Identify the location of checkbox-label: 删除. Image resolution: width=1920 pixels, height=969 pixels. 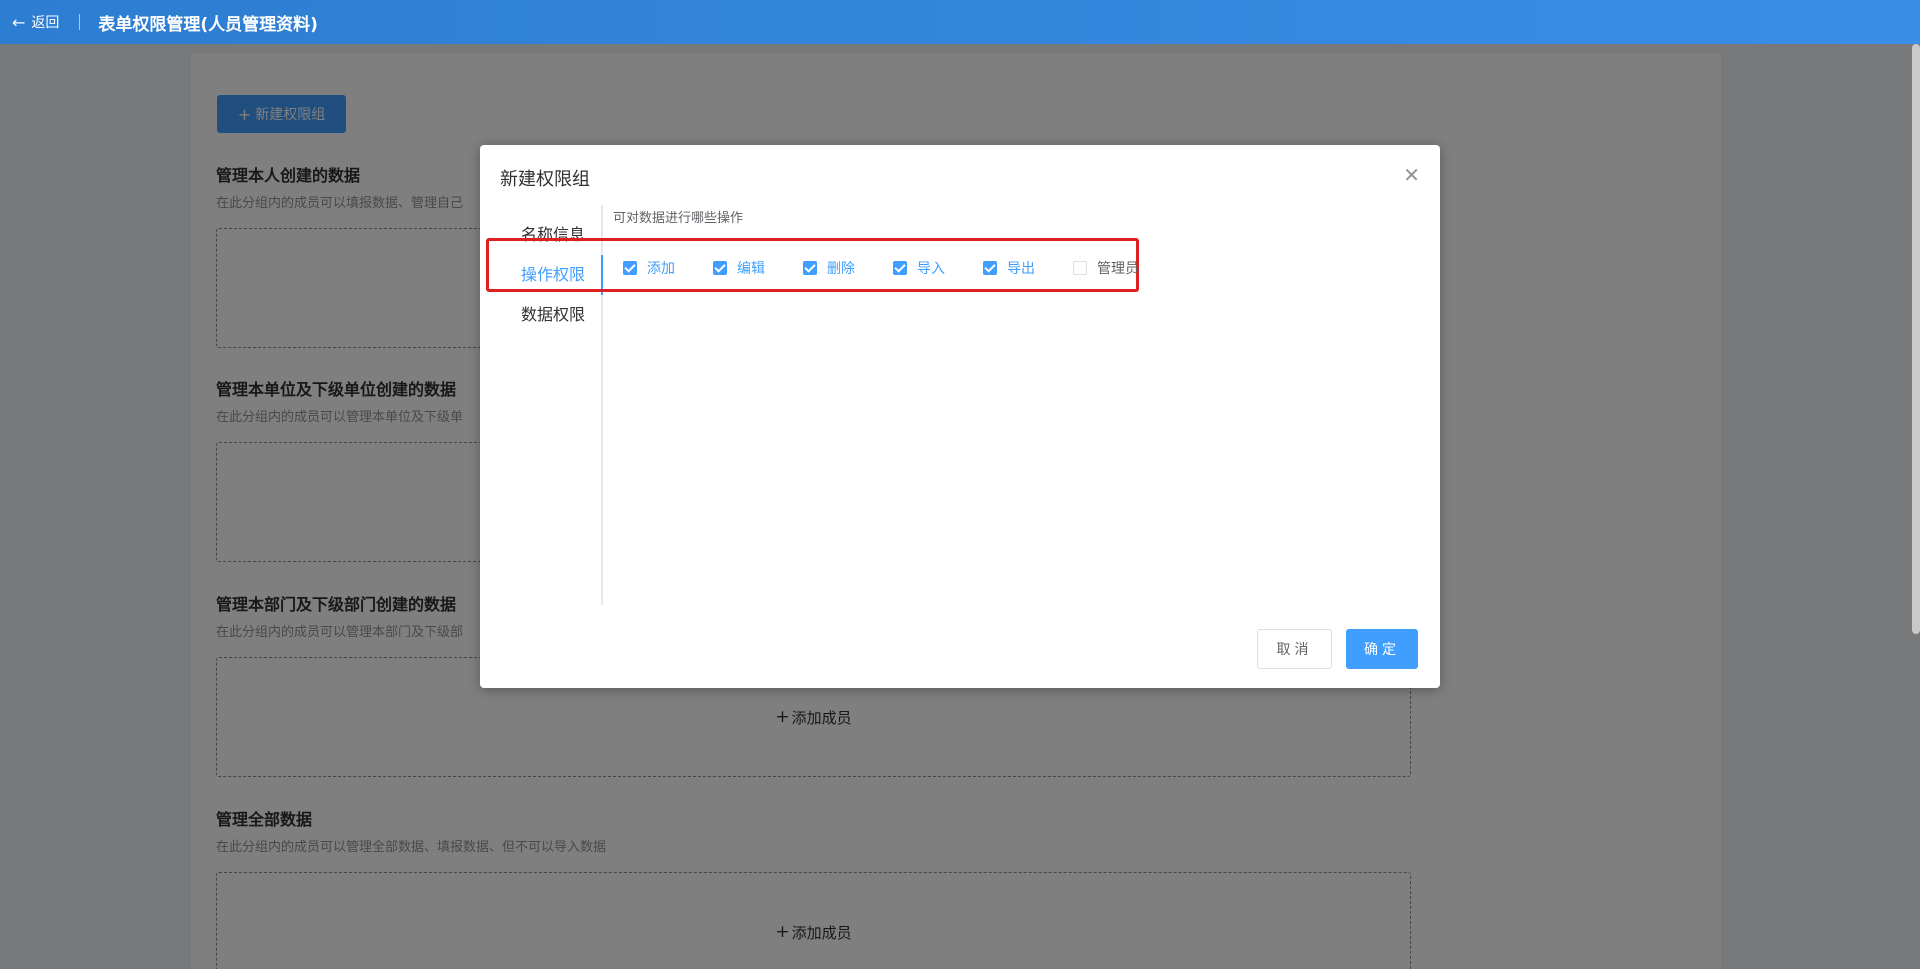
(841, 269).